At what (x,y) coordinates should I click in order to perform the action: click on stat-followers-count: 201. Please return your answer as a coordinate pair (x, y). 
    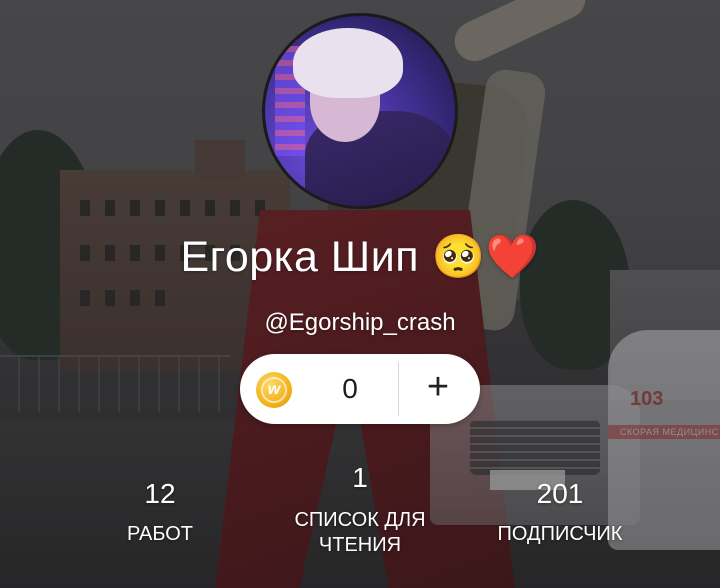
    Looking at the image, I should click on (560, 493).